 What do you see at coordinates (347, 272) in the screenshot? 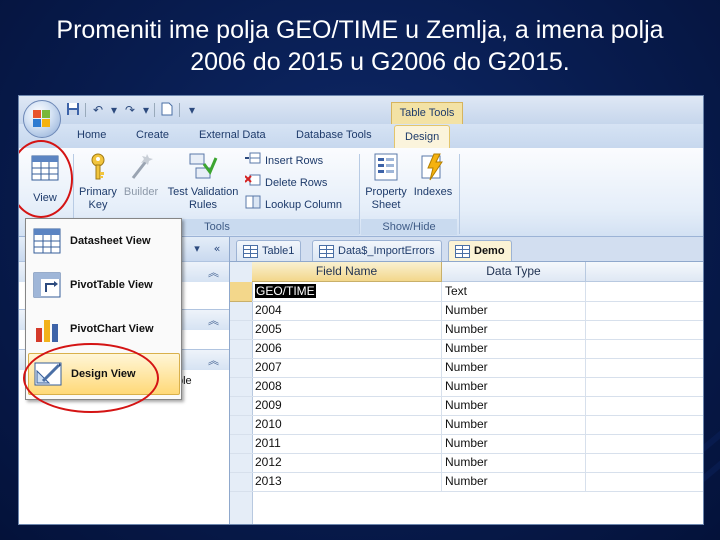
I see `column-header-field-name: Field Name` at bounding box center [347, 272].